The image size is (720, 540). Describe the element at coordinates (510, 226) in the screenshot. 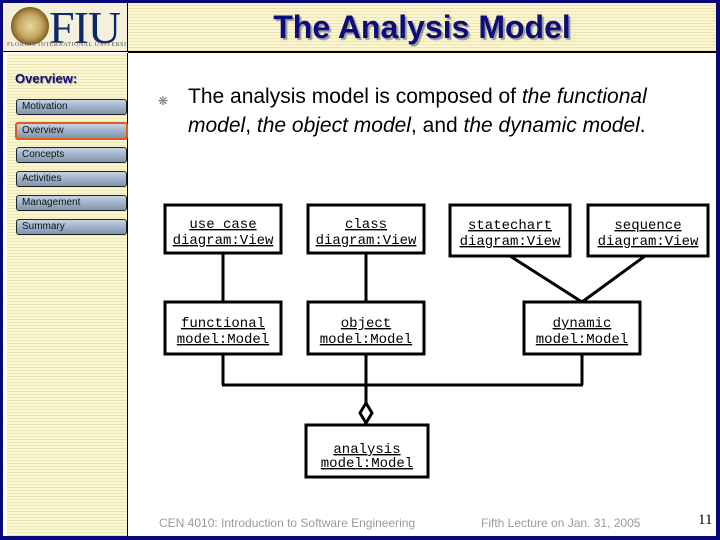

I see `node-label: statechart` at that location.